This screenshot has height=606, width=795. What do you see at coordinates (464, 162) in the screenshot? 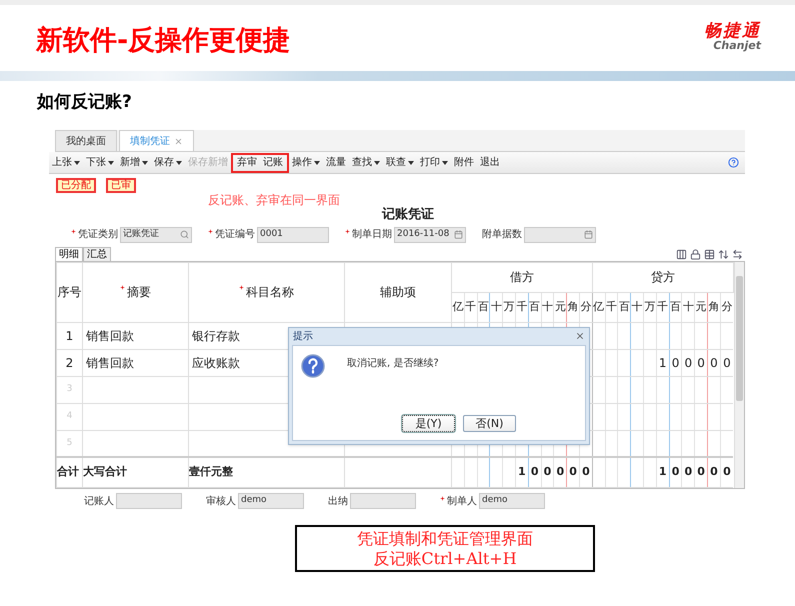
I see `toolbar-button: 附件` at bounding box center [464, 162].